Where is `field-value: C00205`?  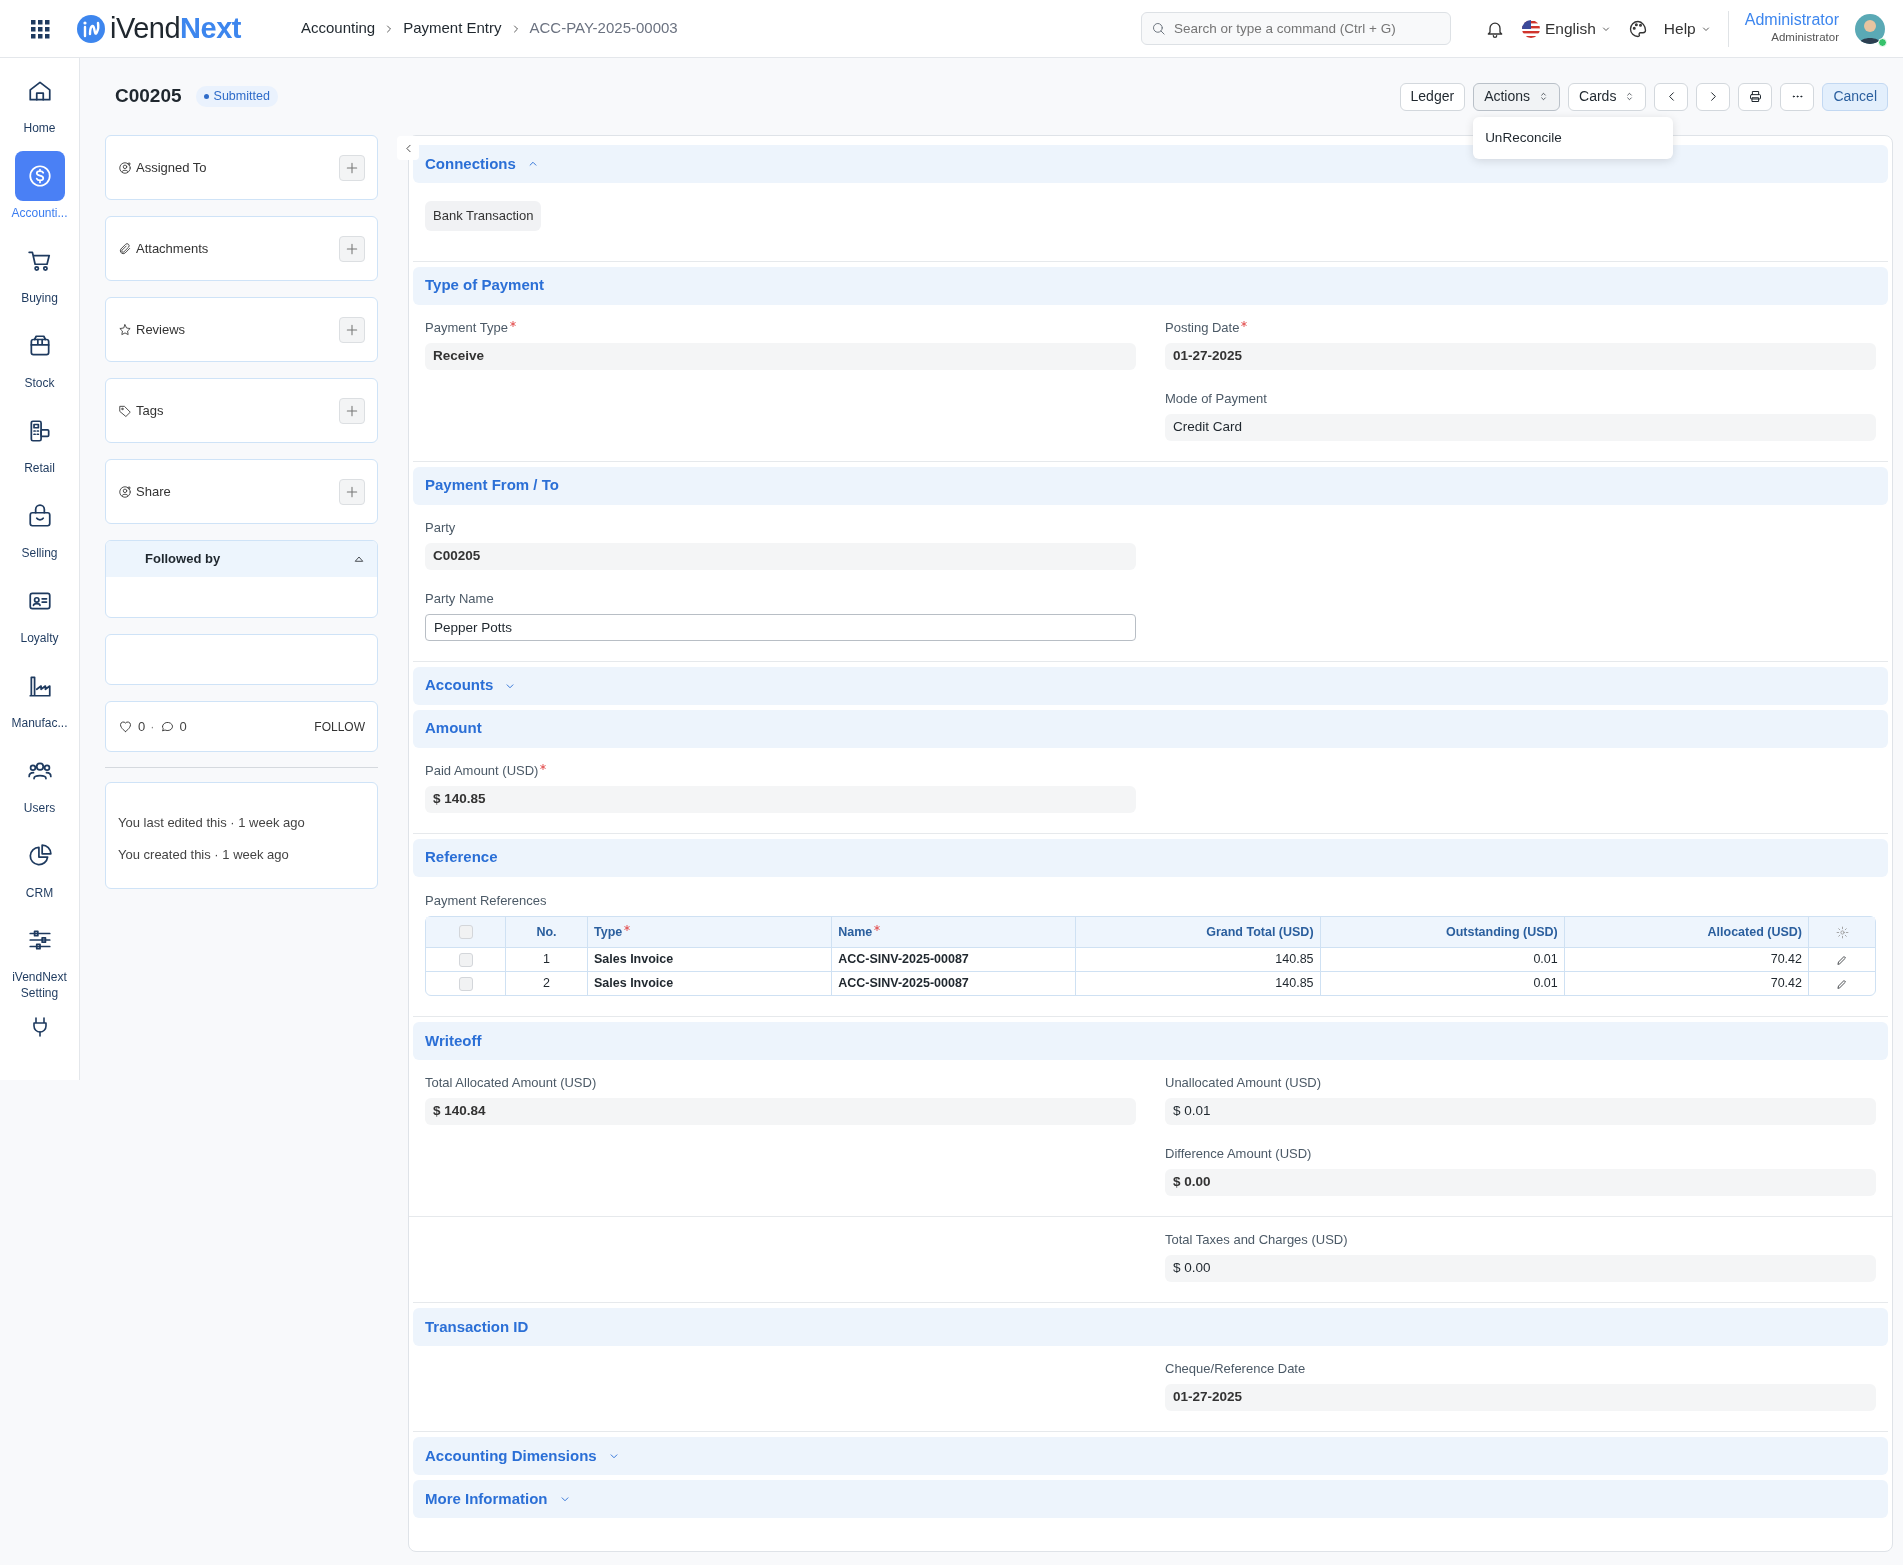
field-value: C00205 is located at coordinates (780, 556).